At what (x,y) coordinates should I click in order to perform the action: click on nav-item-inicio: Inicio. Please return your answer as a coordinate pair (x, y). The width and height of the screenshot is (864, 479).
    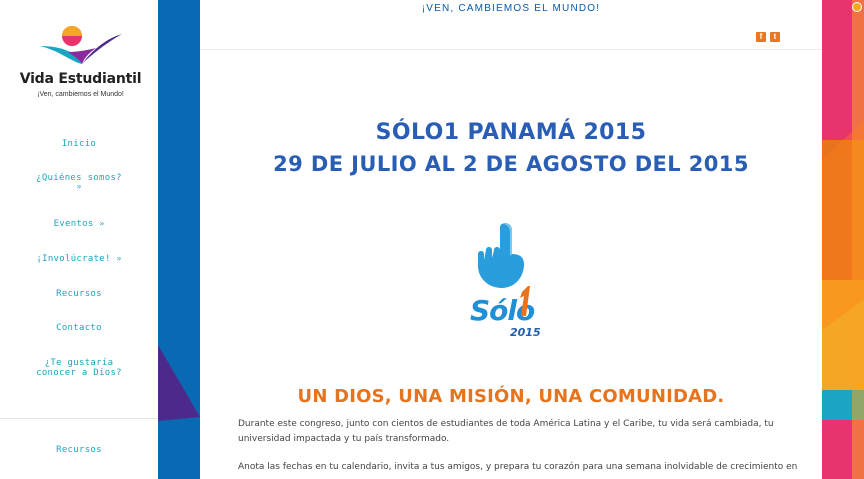
    Looking at the image, I should click on (79, 144).